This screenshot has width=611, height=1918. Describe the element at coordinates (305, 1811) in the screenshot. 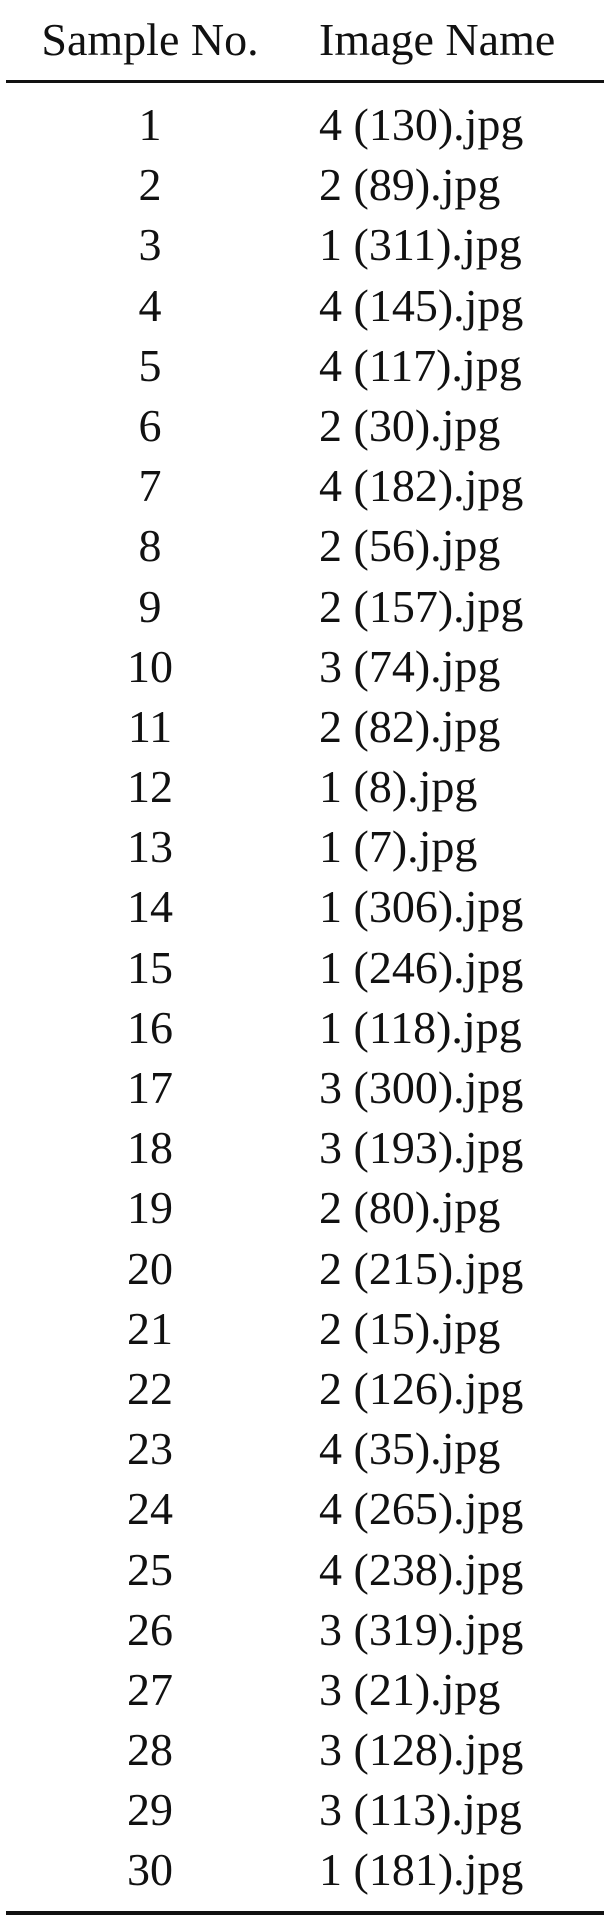

I see `table-row: 29 3 (113).jpg` at that location.